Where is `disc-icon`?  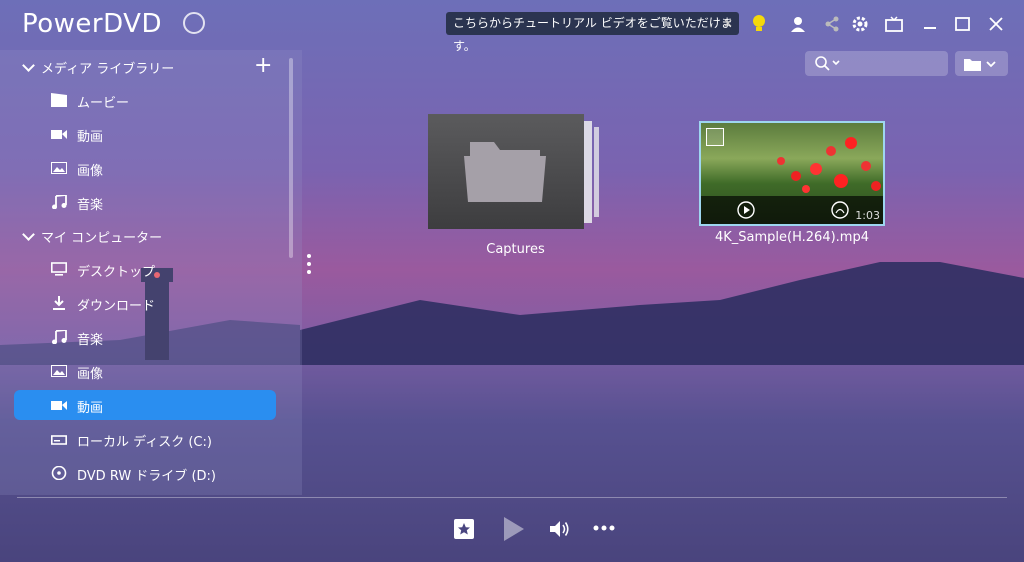 disc-icon is located at coordinates (59, 473).